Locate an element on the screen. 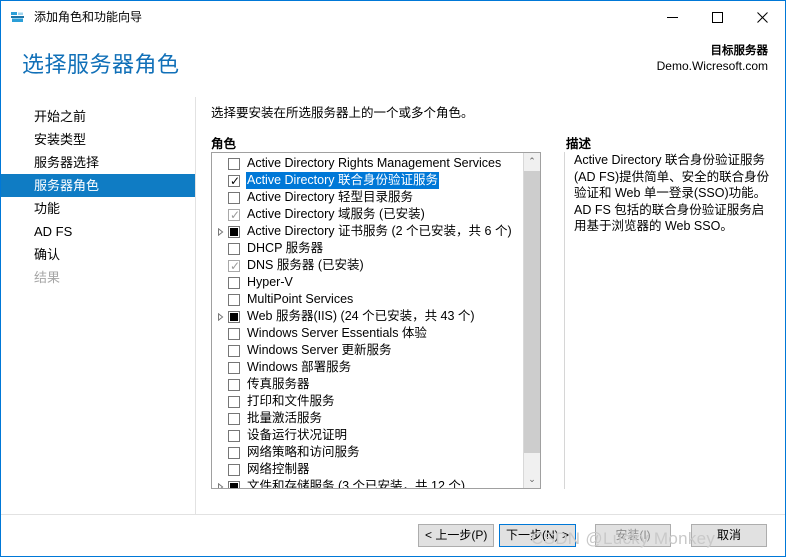 Image resolution: width=786 pixels, height=557 pixels. role-label: Windows Server 更新服务 is located at coordinates (319, 350).